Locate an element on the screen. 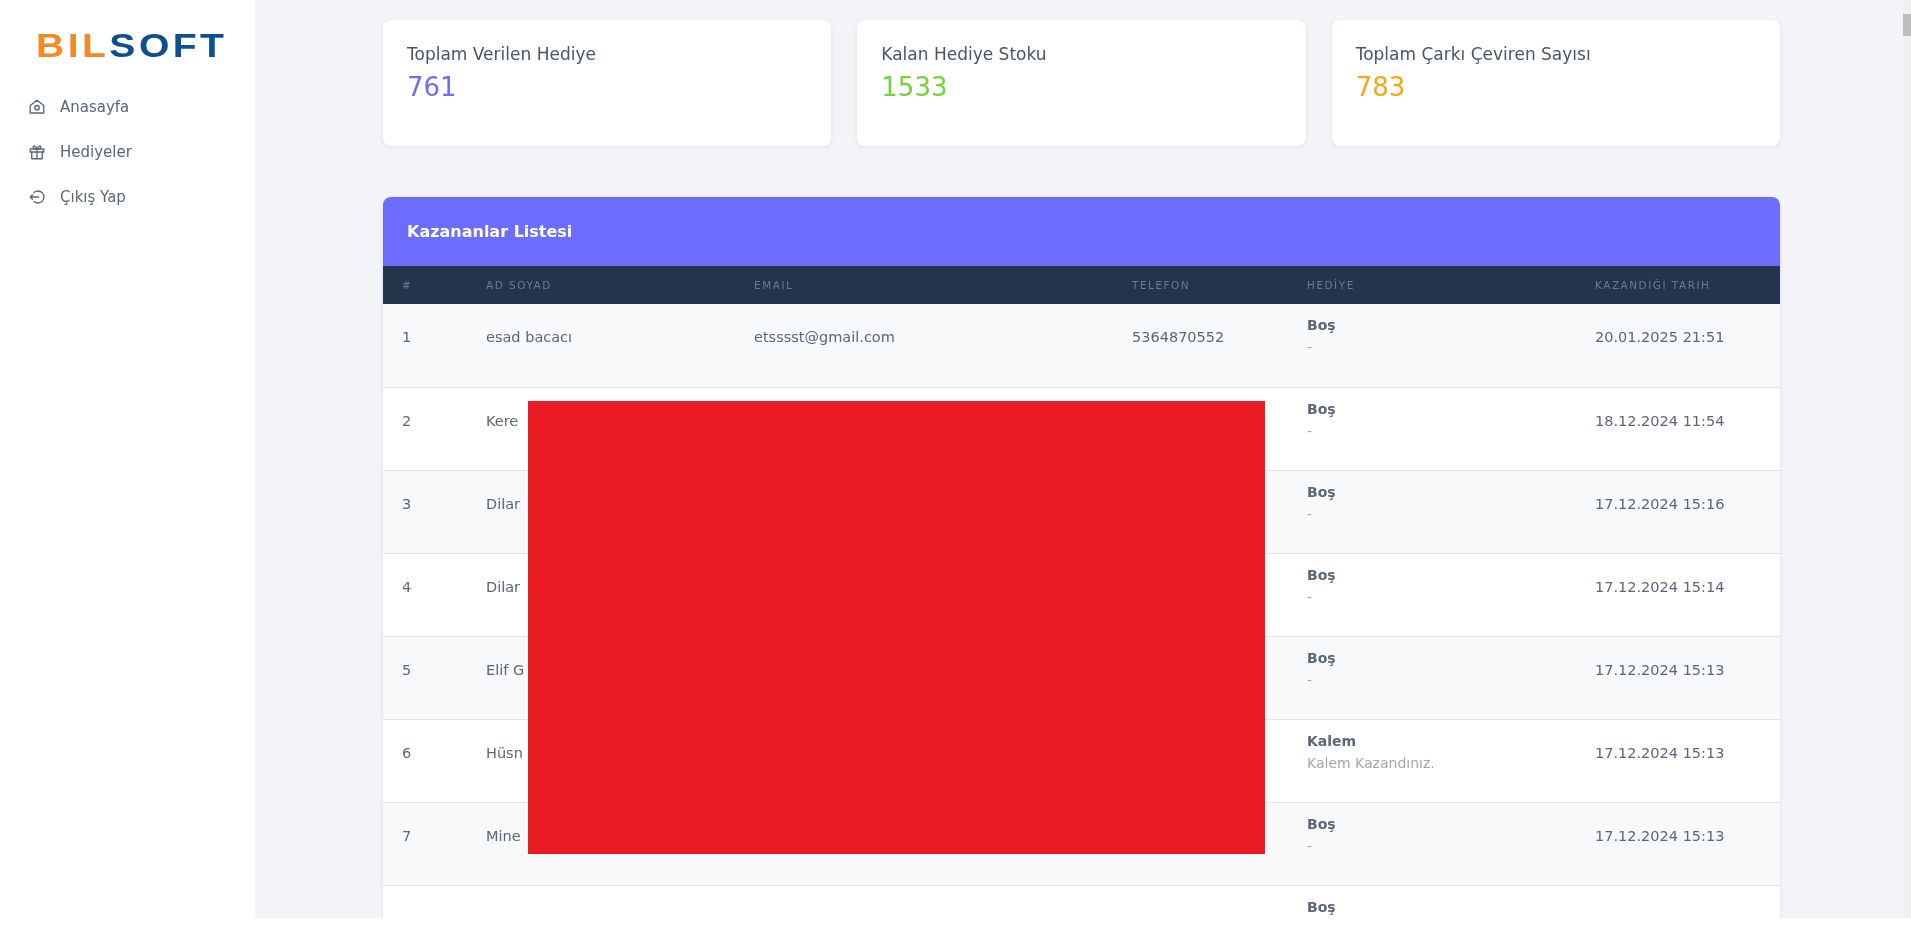  table-cell: 6 is located at coordinates (407, 752).